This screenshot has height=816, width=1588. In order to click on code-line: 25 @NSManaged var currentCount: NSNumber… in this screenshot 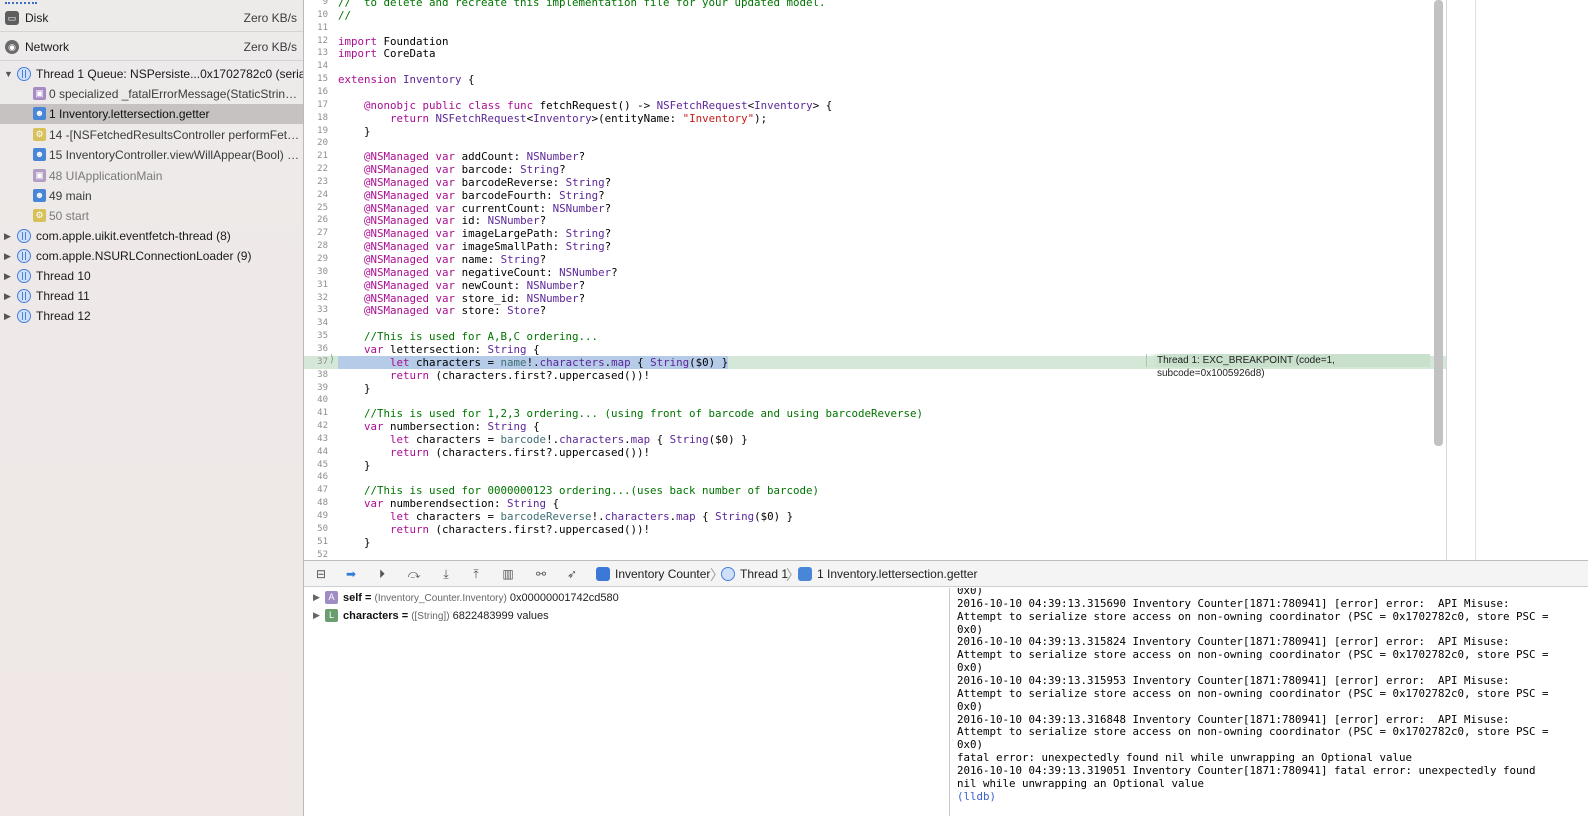, I will do `click(875, 208)`.